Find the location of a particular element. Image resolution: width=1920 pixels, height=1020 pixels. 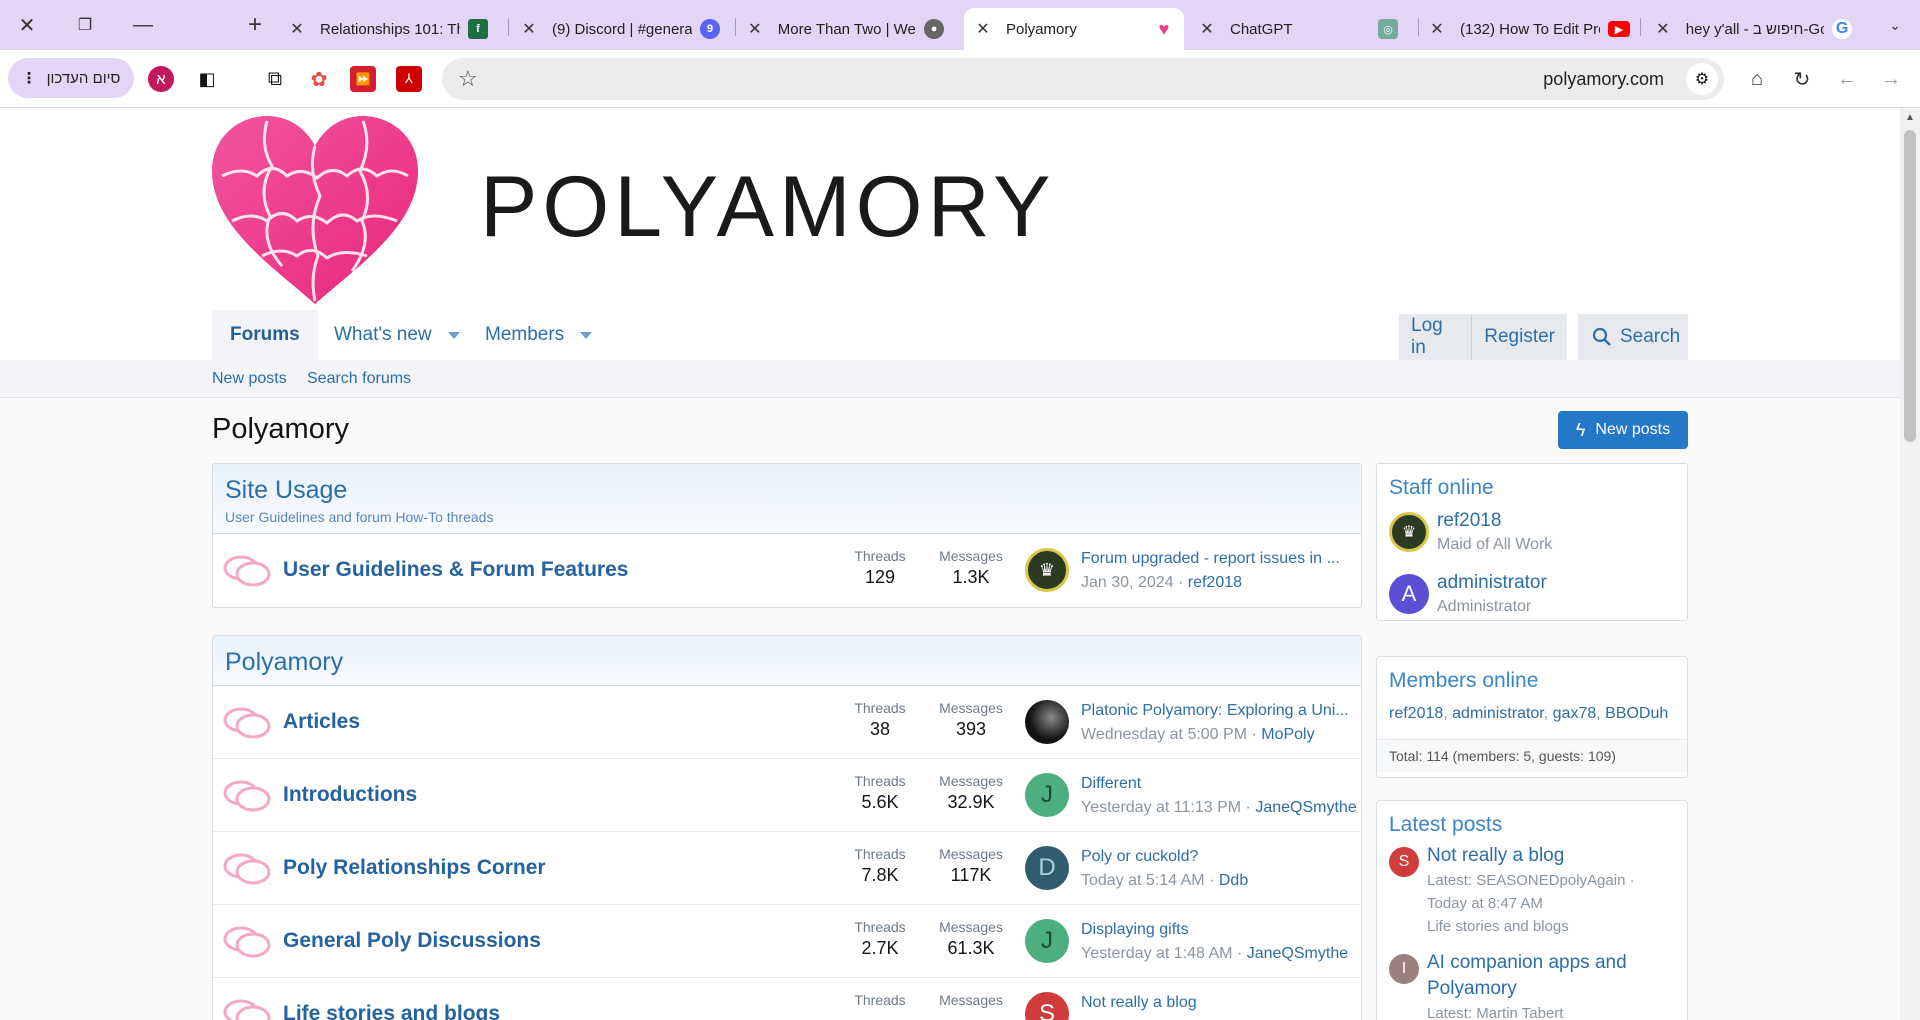

bookmark-star-icon: ☆ is located at coordinates (468, 79).